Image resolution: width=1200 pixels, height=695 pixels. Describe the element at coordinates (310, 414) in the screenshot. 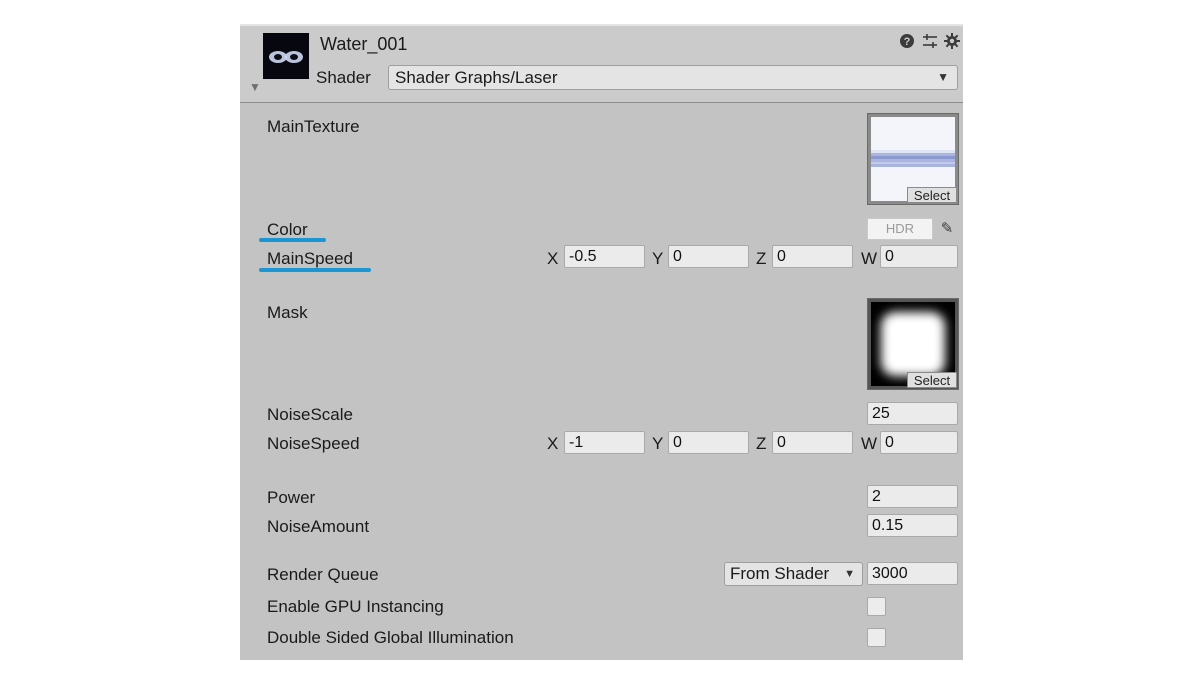

I see `noise-scale-label: NoiseScale` at that location.